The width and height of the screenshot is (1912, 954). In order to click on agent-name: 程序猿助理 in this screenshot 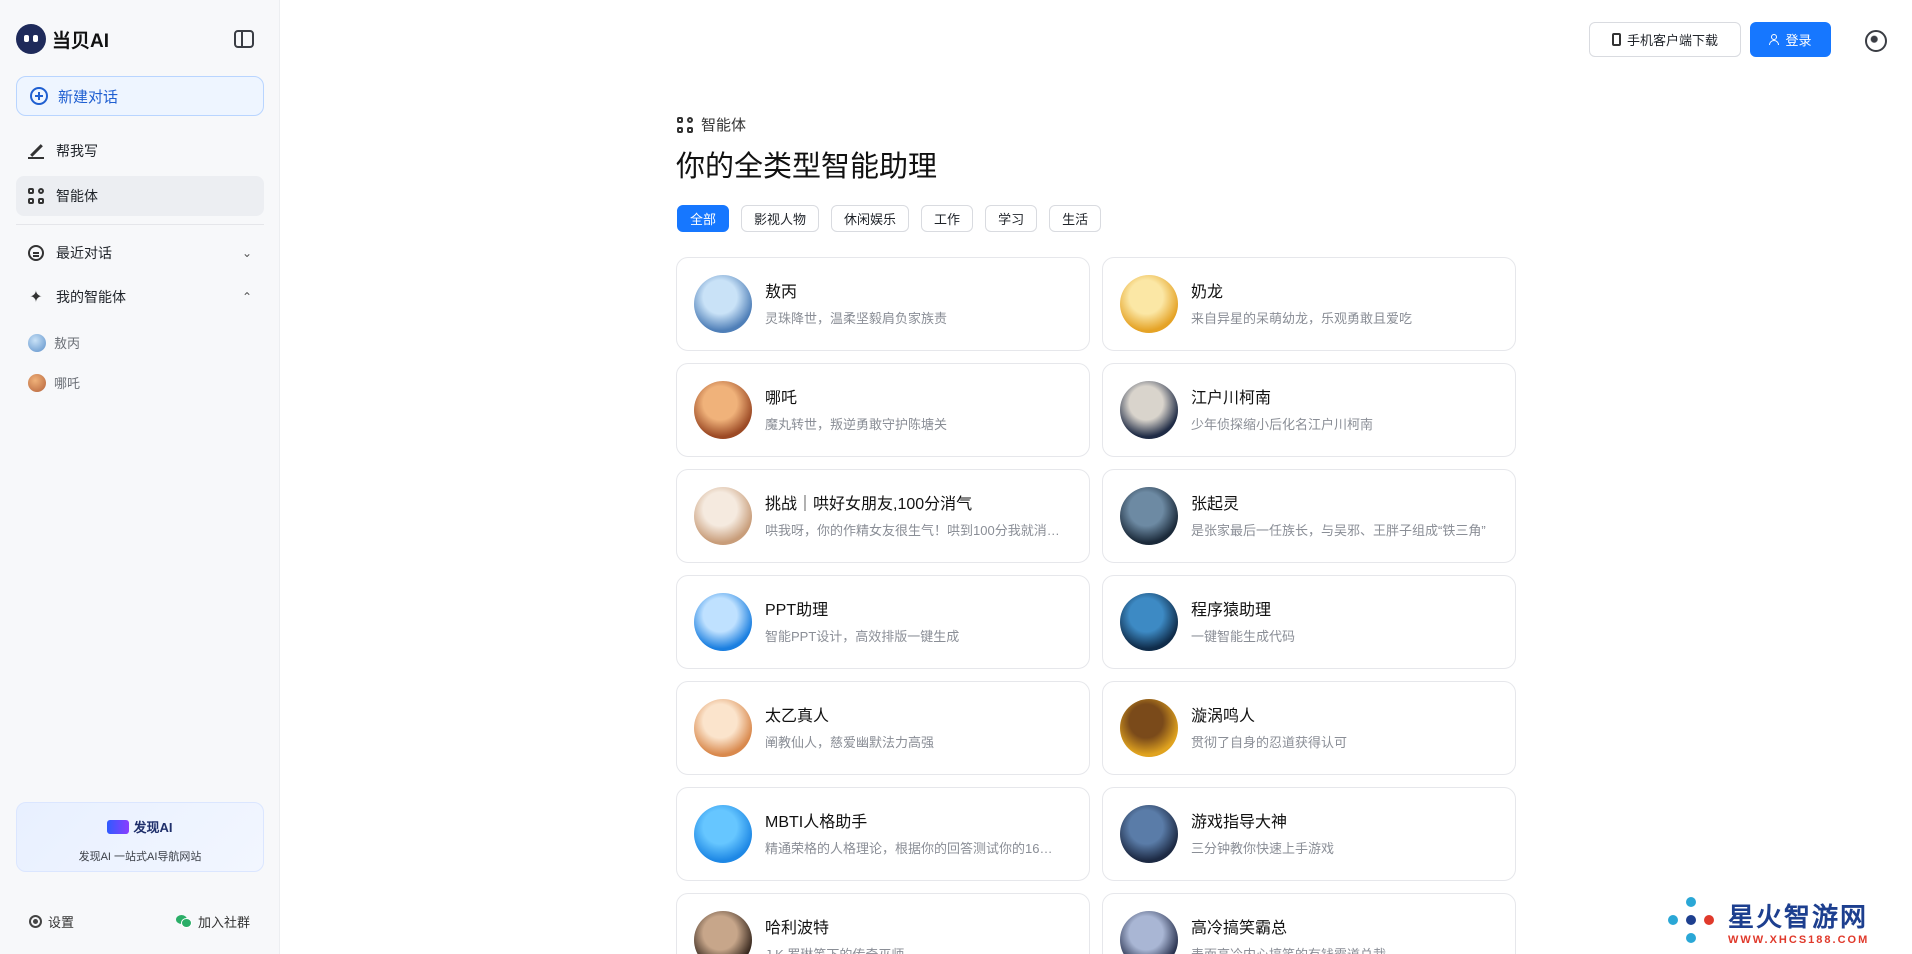, I will do `click(1231, 610)`.